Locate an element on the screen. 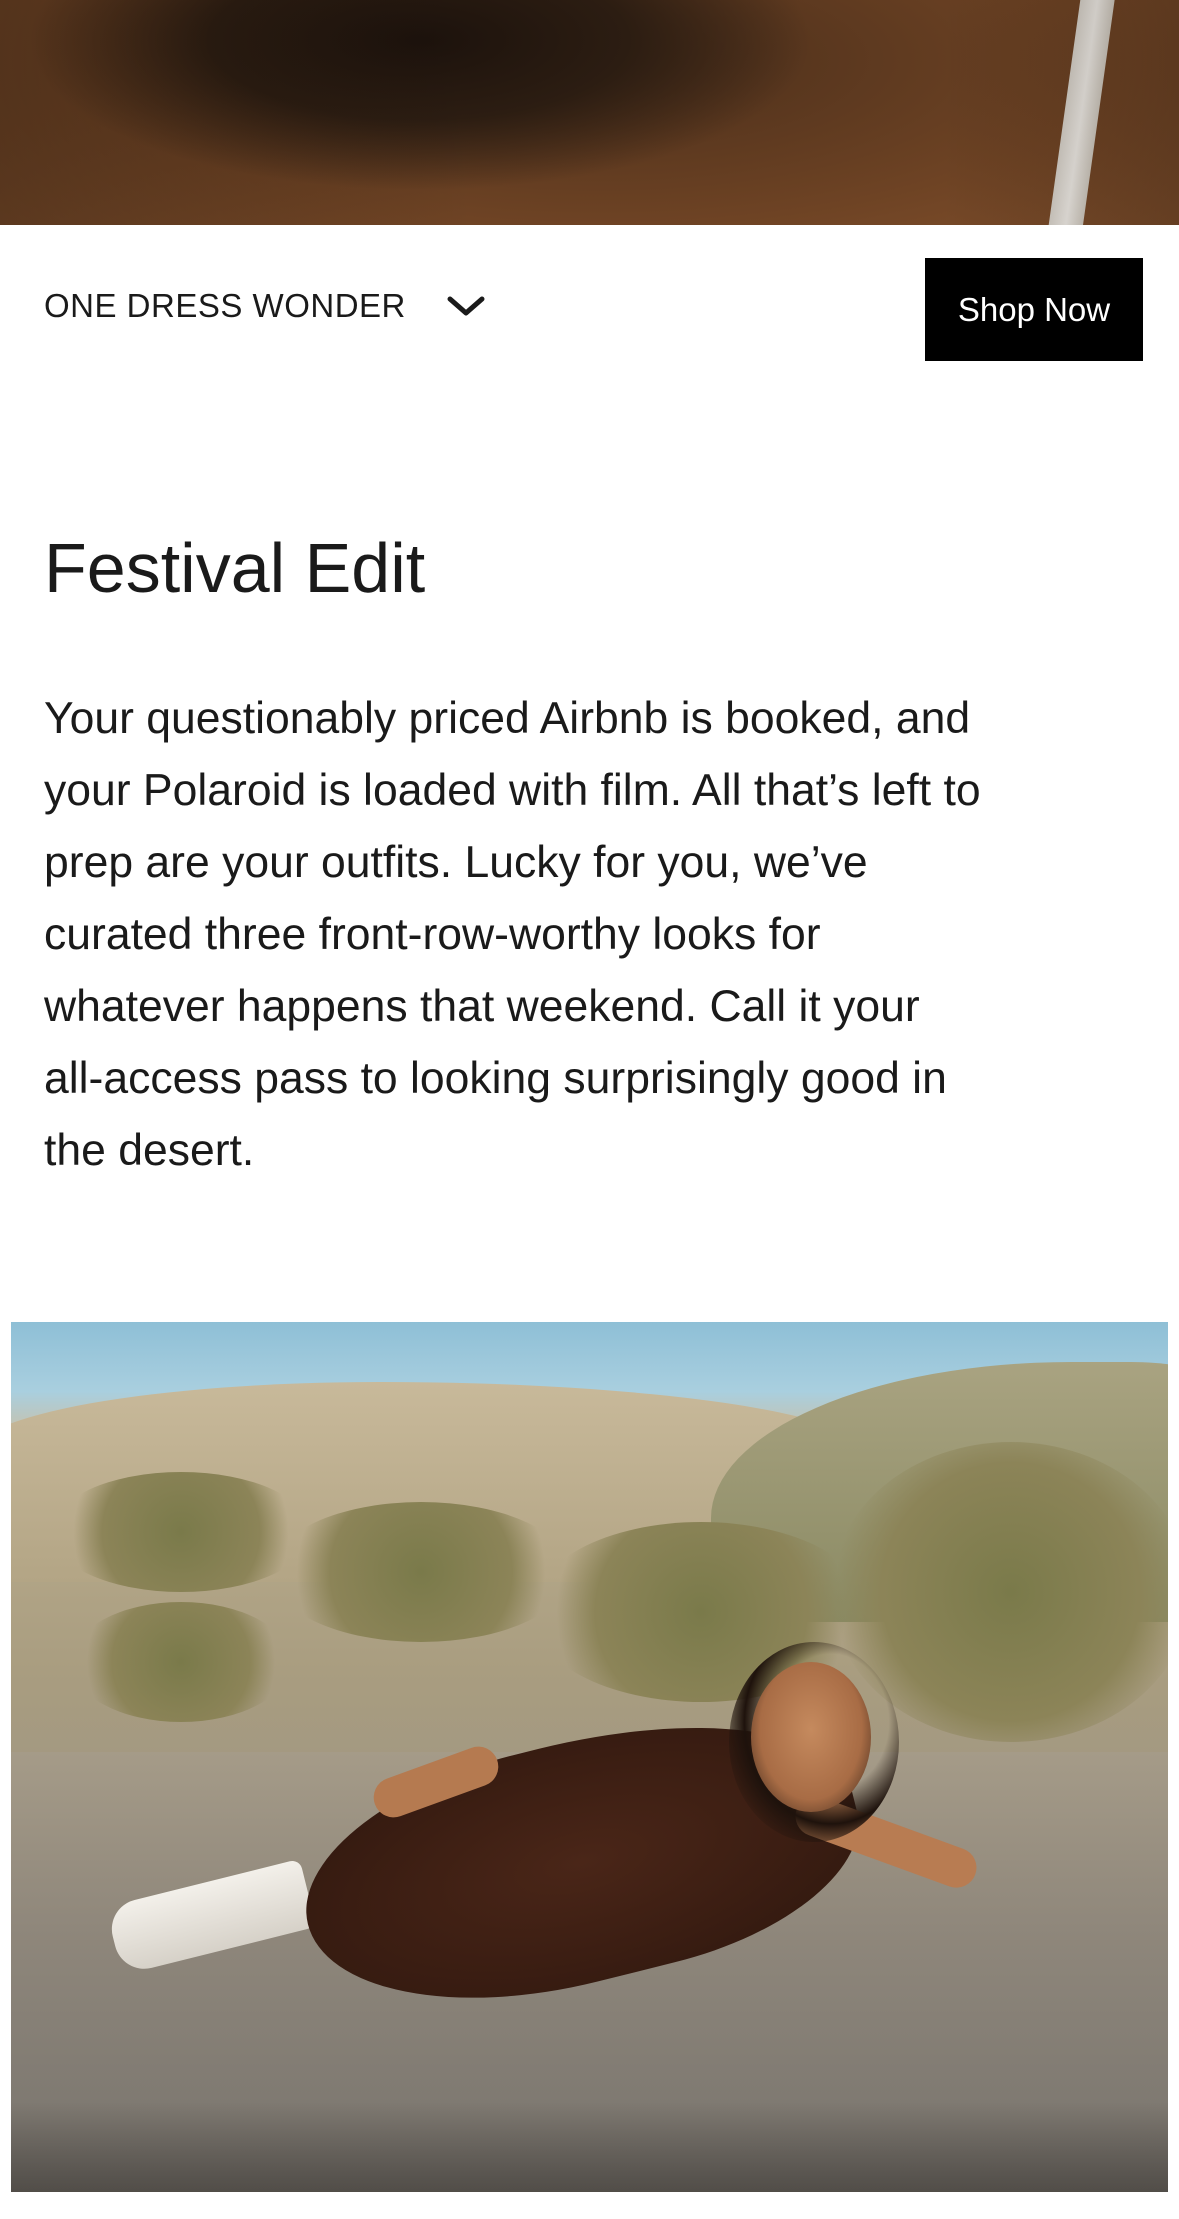  chevron-down-icon is located at coordinates (466, 307).